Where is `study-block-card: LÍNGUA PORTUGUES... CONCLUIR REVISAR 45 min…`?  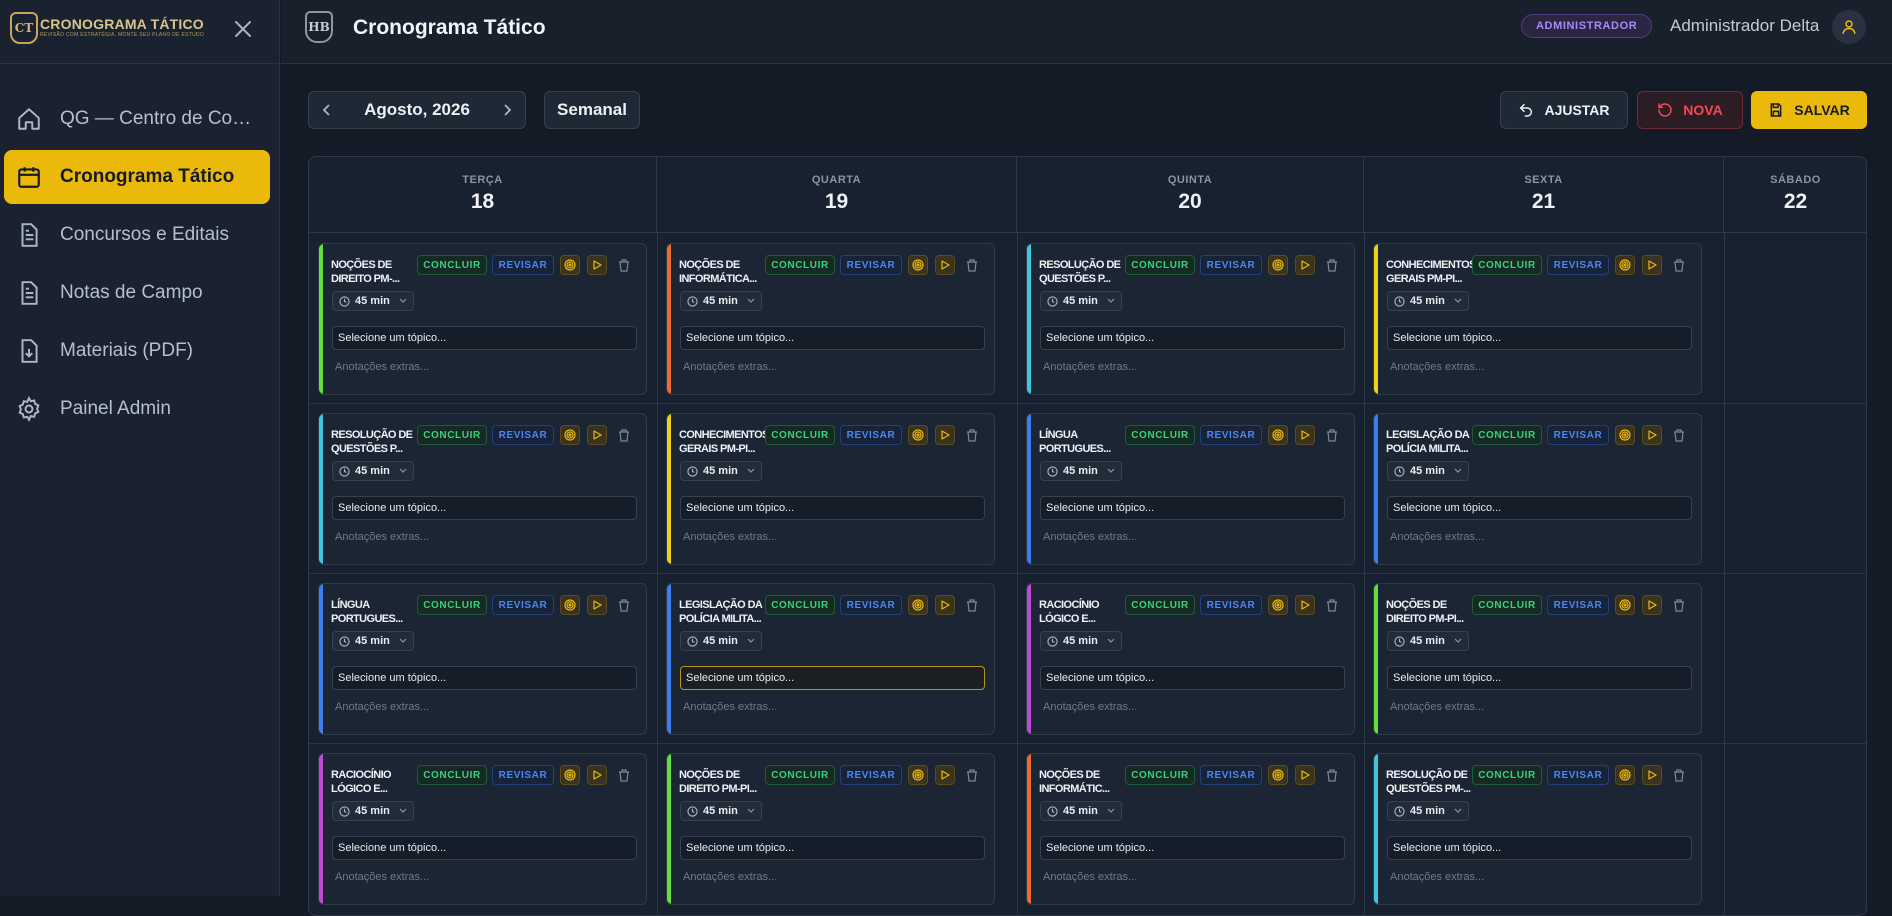
study-block-card: LÍNGUA PORTUGUES... CONCLUIR REVISAR 45 min… is located at coordinates (1190, 489).